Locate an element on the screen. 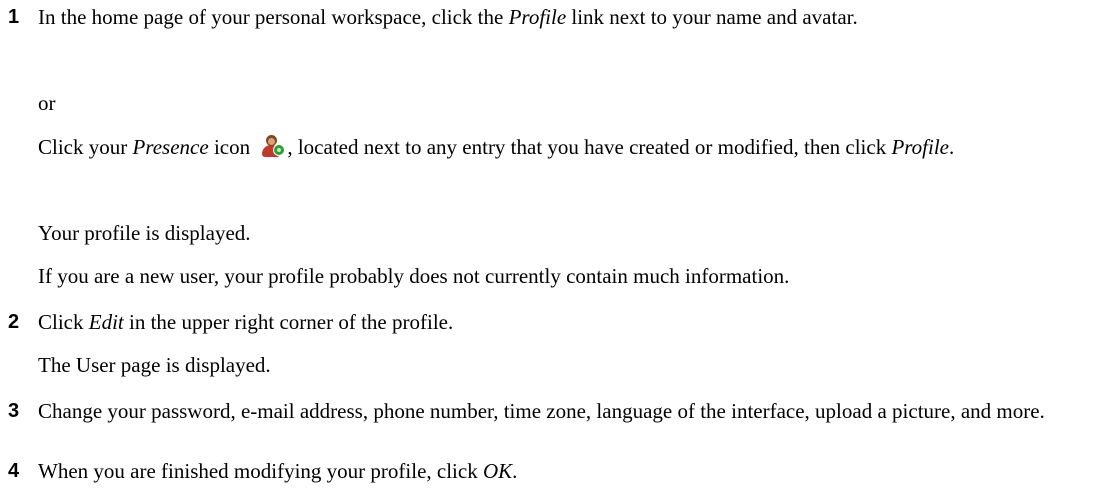 This screenshot has width=1102, height=500. ok-text: OK is located at coordinates (497, 471).